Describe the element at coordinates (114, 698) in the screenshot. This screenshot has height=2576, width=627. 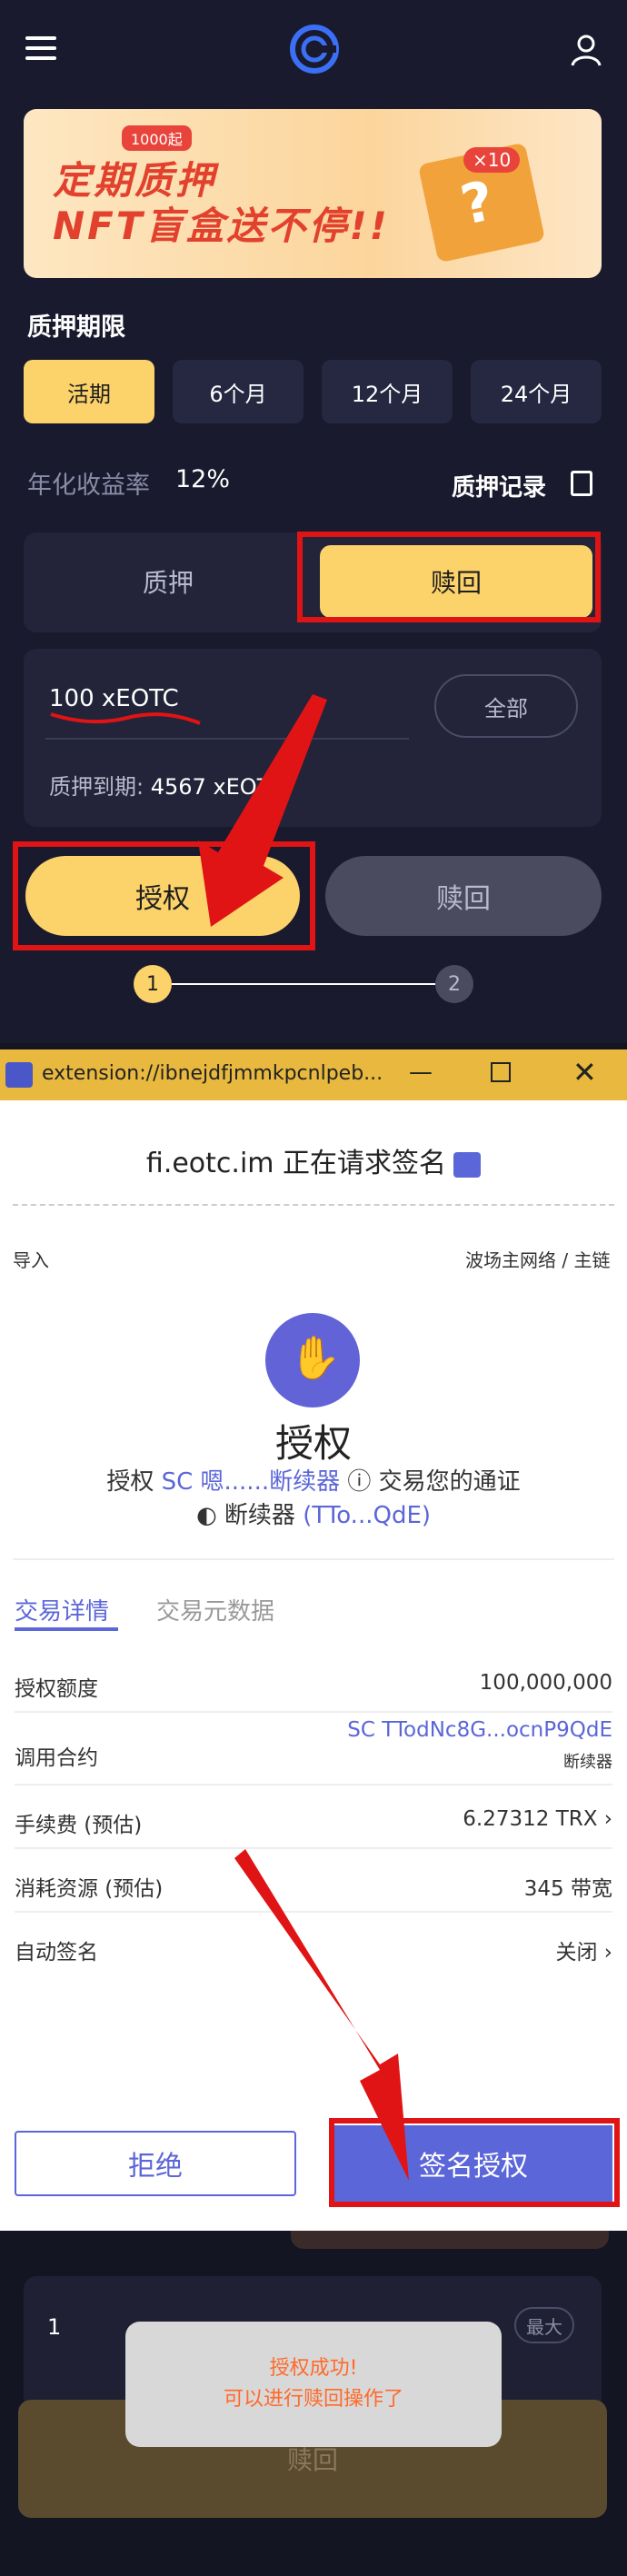
I see `amount-input: 100 xEOTC` at that location.